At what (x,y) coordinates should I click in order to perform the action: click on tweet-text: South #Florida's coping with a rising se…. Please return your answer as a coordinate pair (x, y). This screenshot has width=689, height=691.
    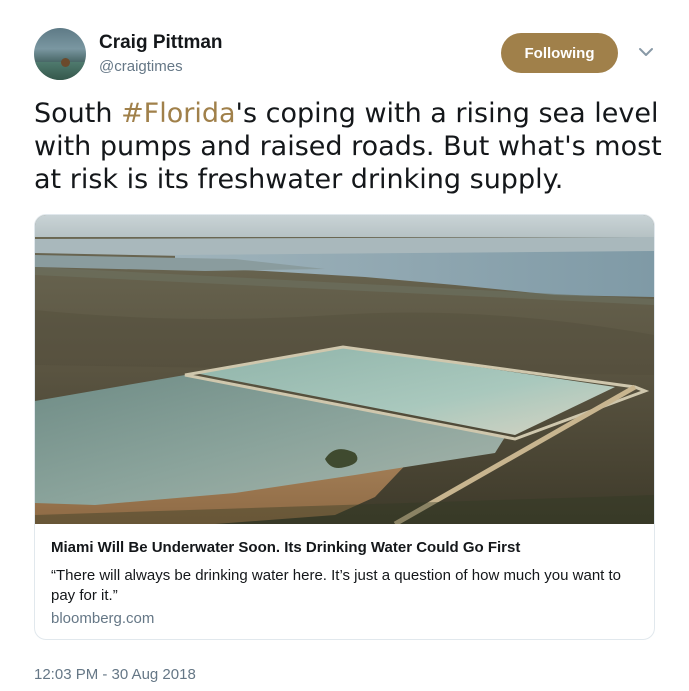
    Looking at the image, I should click on (349, 146).